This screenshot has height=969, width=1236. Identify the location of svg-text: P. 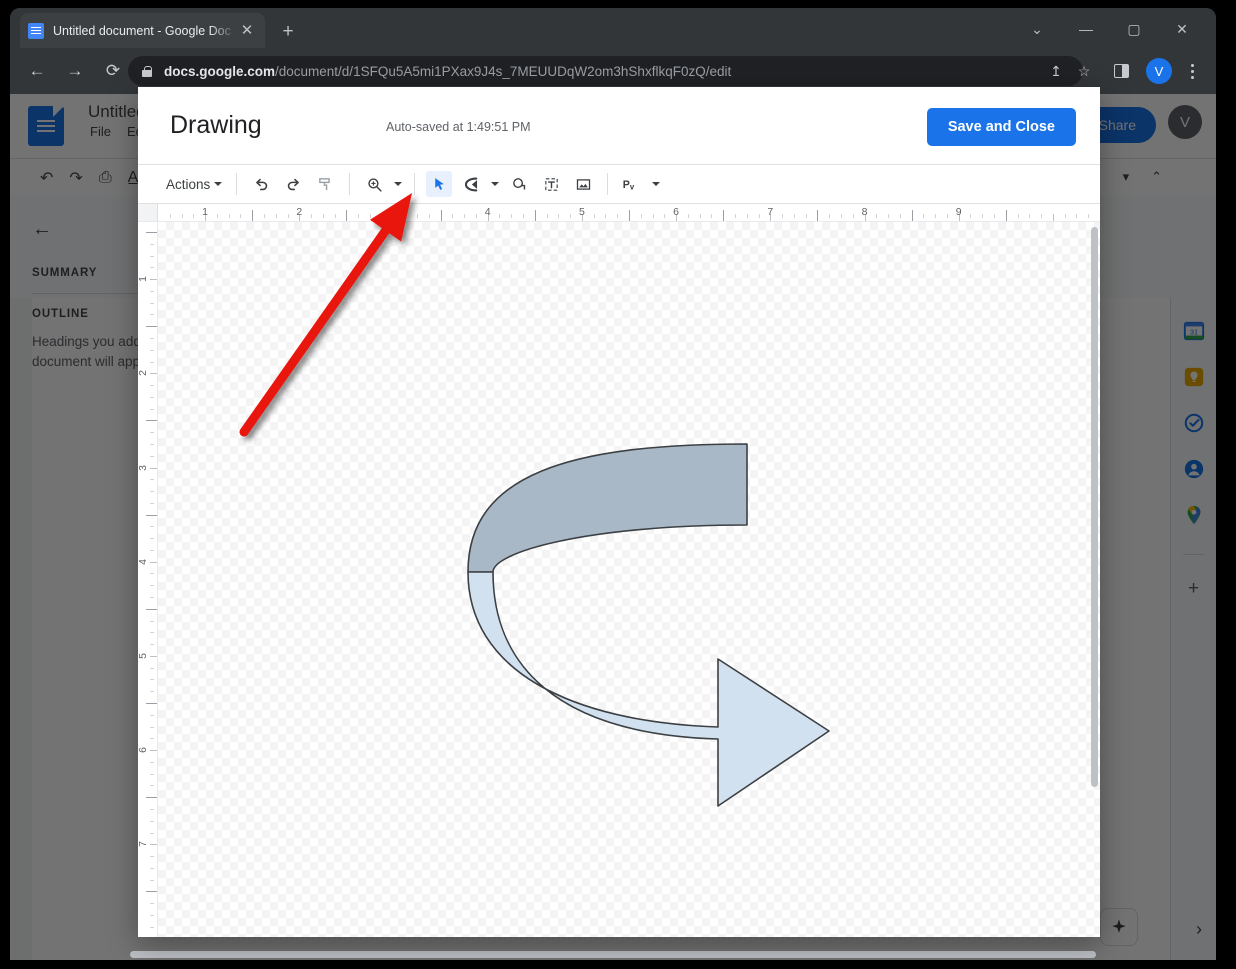
(626, 185).